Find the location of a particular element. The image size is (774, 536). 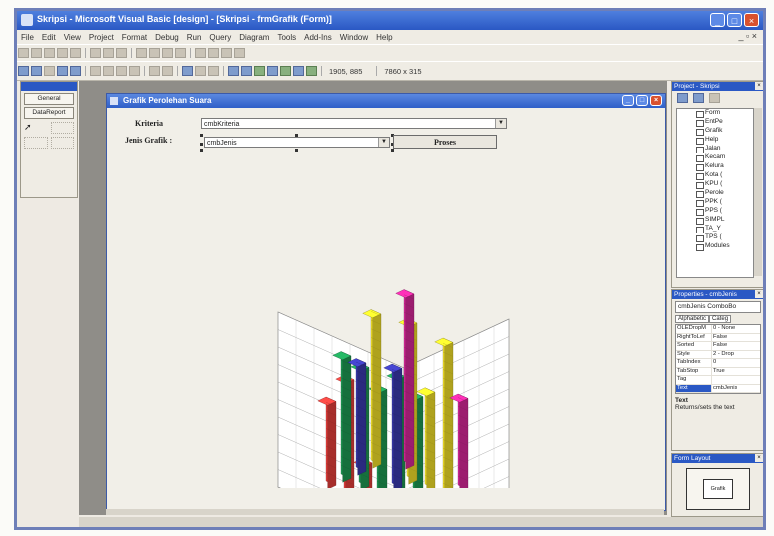

menu-item-file: File is located at coordinates (27, 37).